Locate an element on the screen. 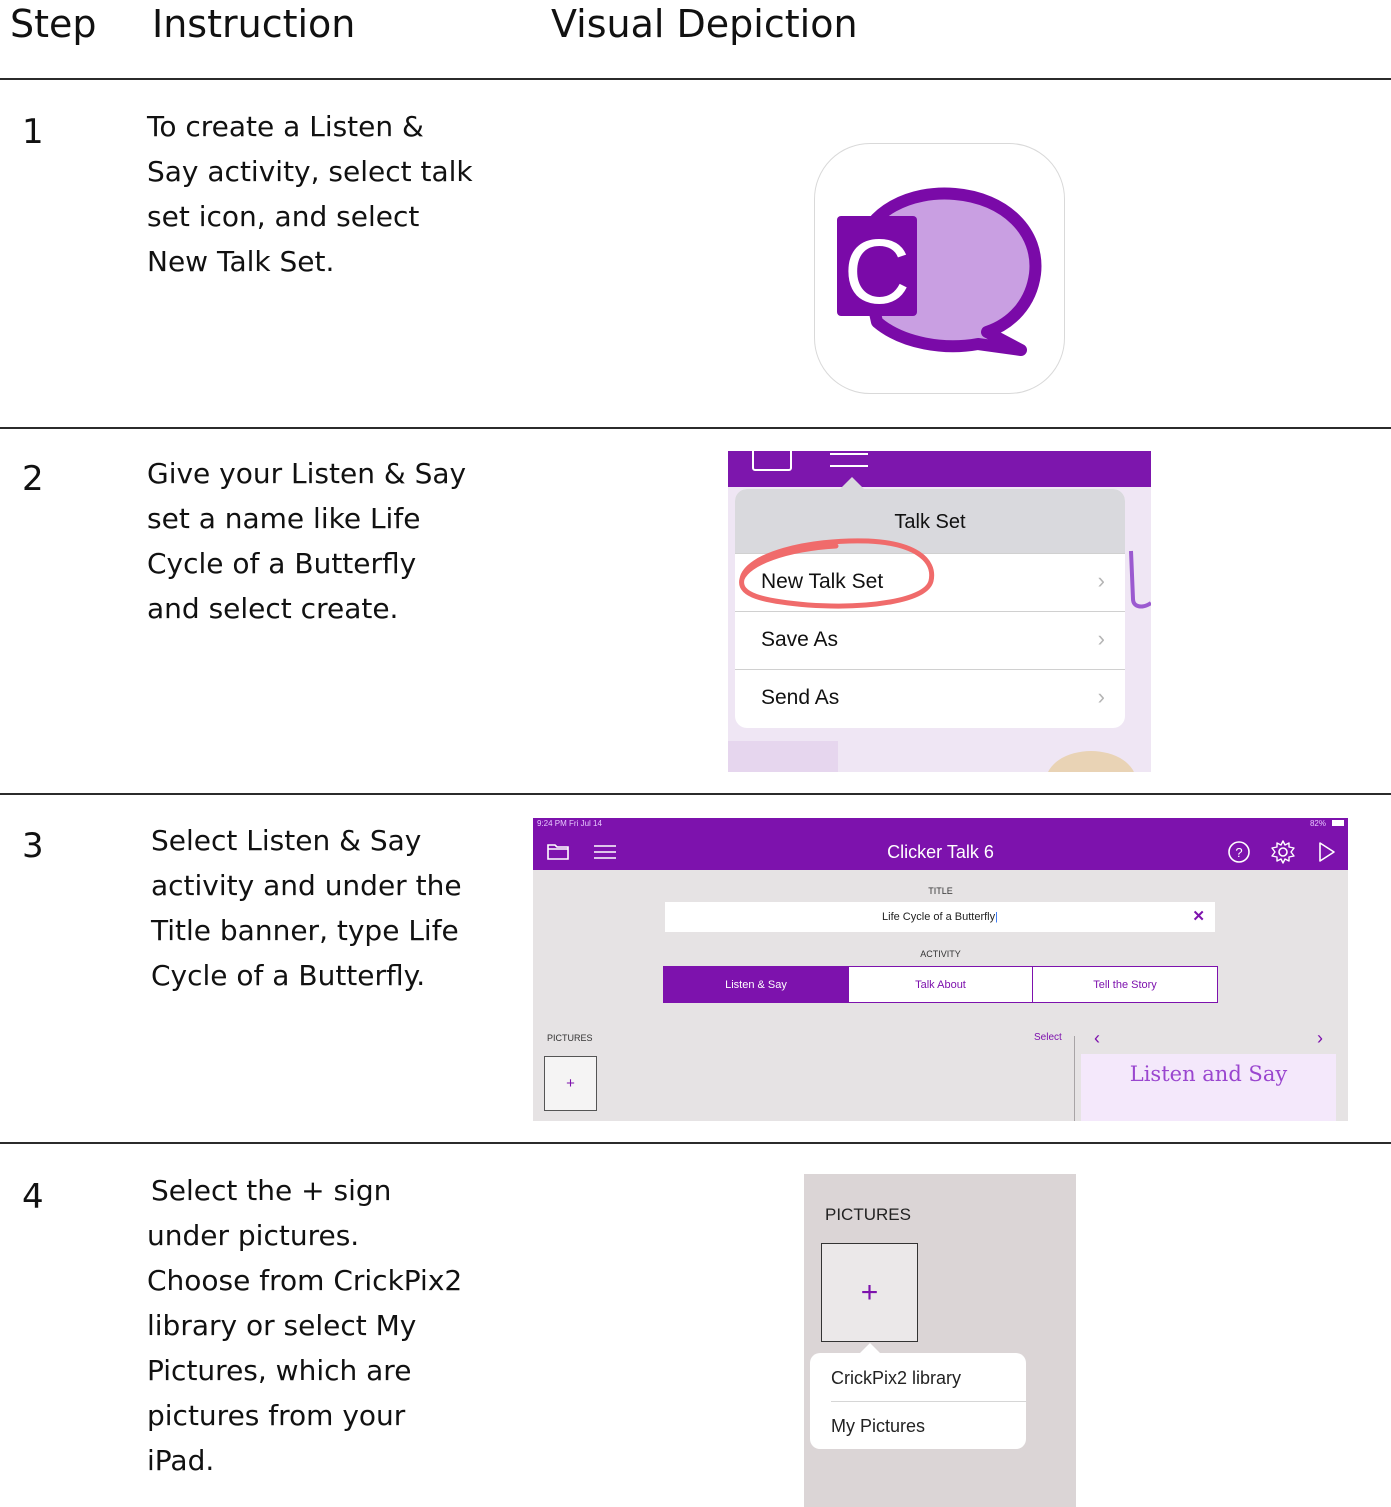 The width and height of the screenshot is (1391, 1507). title-label: TITLE is located at coordinates (940, 891).